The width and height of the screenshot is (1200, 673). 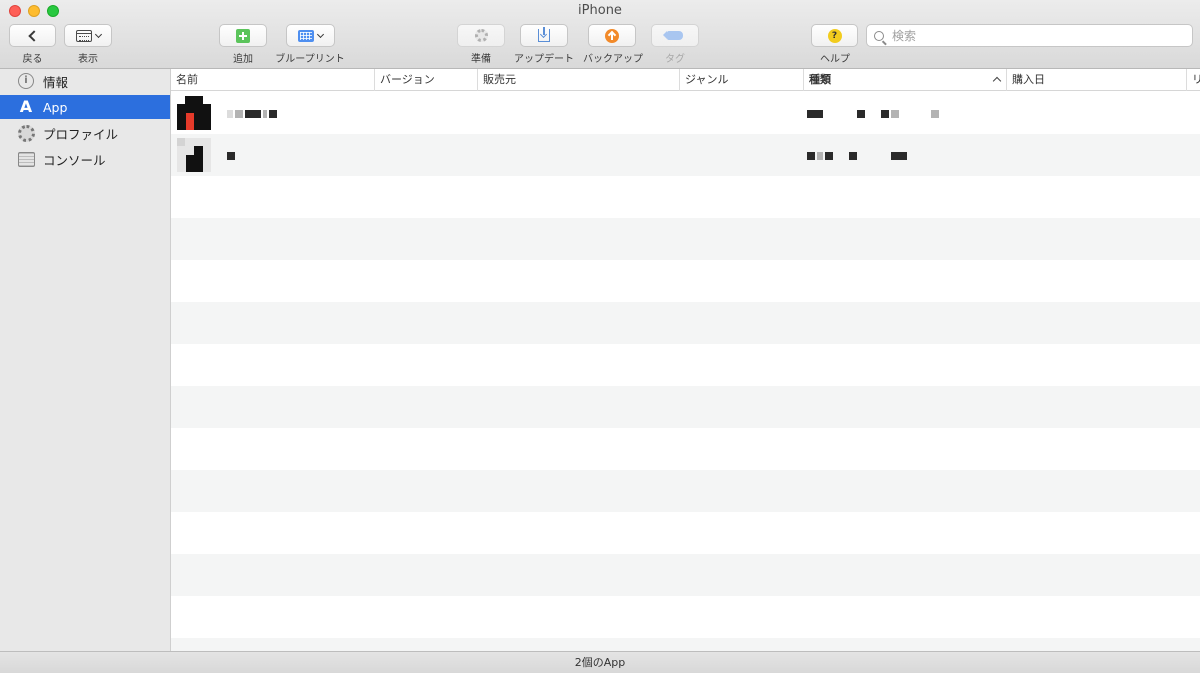 What do you see at coordinates (835, 59) in the screenshot?
I see `help-label: ヘルプ` at bounding box center [835, 59].